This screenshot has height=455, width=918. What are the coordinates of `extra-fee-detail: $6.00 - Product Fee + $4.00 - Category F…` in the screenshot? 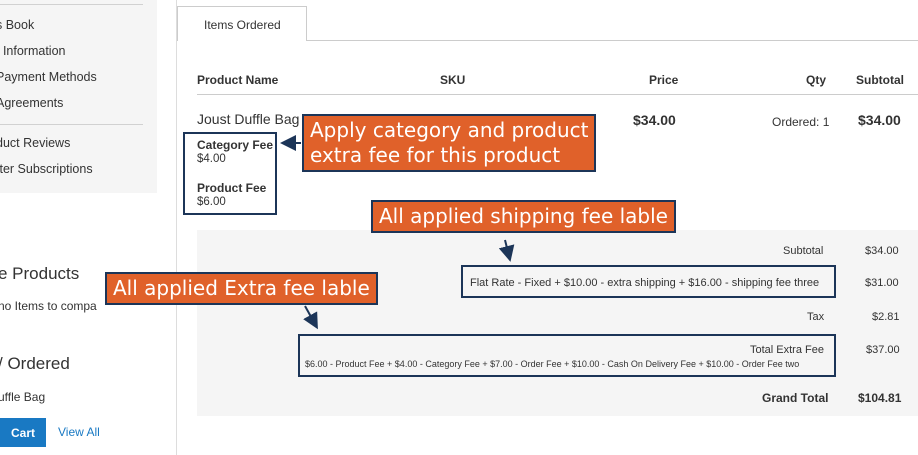 It's located at (552, 364).